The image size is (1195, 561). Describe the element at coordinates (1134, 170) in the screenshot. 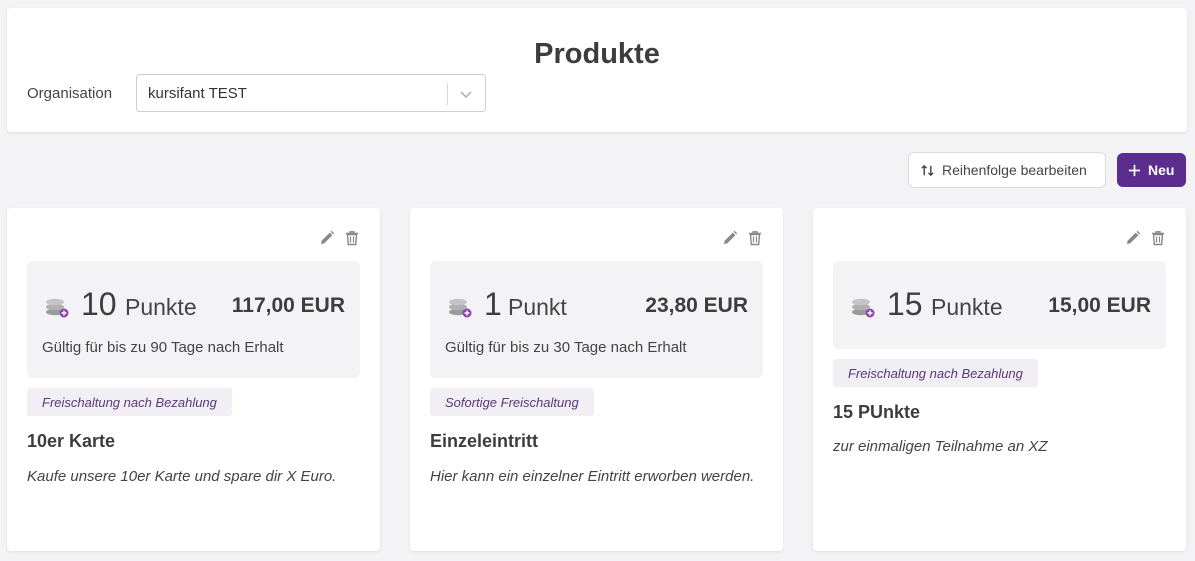

I see `plus-icon` at that location.